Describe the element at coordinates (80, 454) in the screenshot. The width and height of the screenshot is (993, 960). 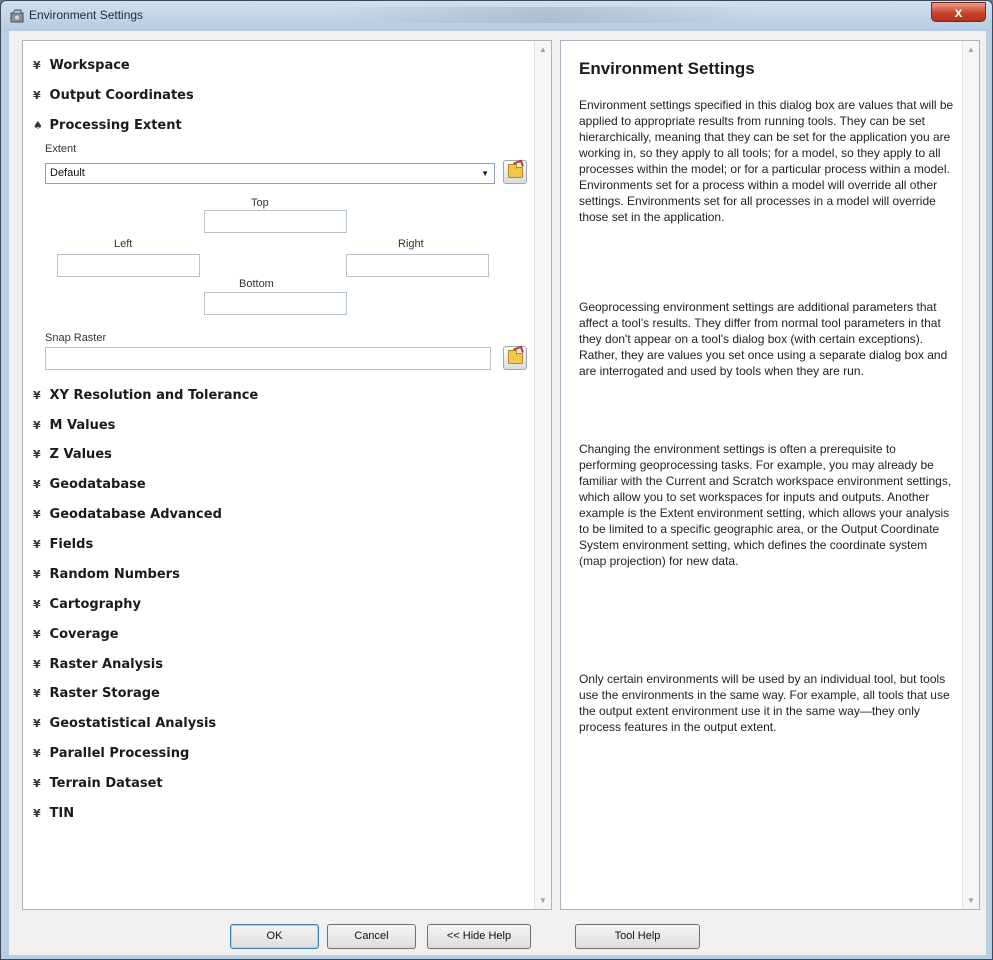
I see `section-label: Z Values` at that location.